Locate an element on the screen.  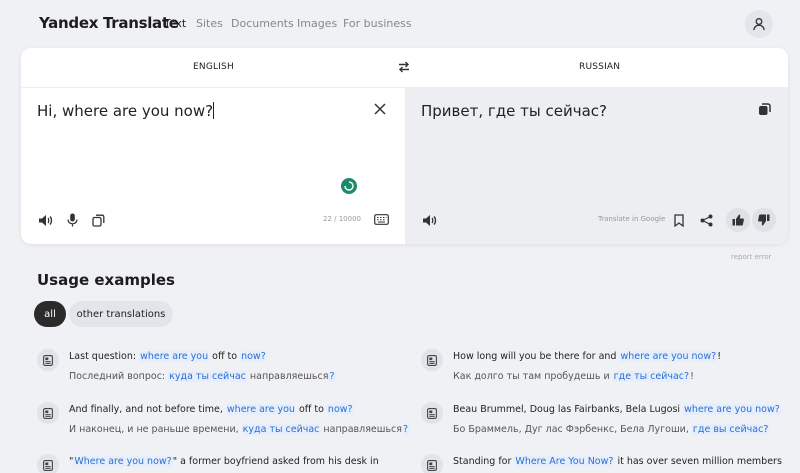
bookmark-button is located at coordinates (679, 220).